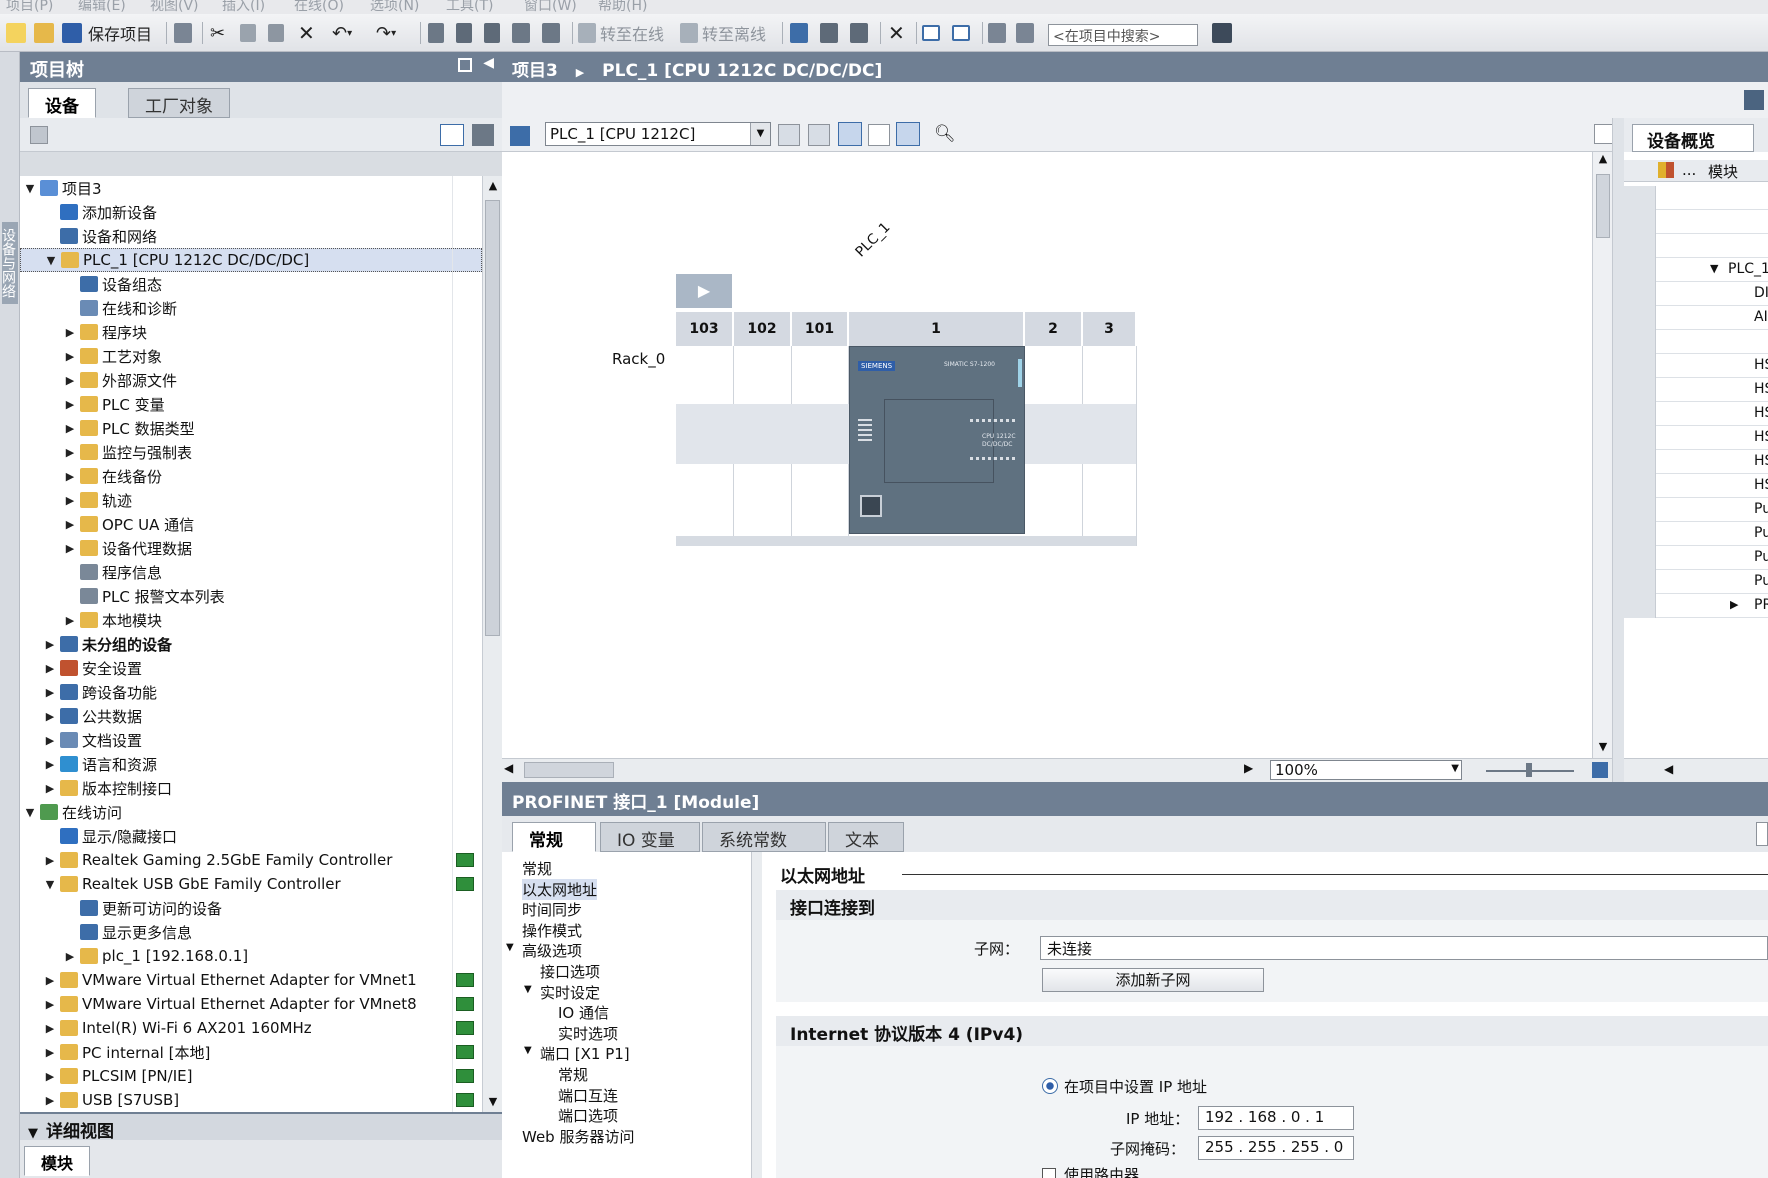 The image size is (1768, 1178). I want to click on menu-item: 编辑(E), so click(102, 7).